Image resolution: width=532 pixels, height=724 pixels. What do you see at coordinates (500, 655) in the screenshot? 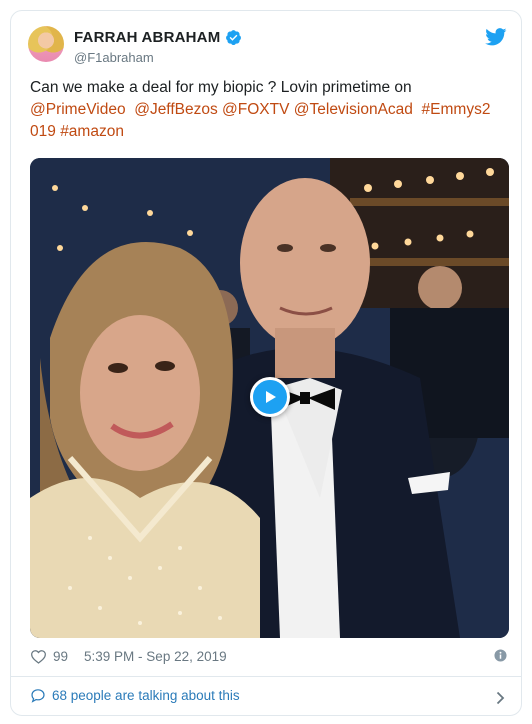
I see `info-icon` at bounding box center [500, 655].